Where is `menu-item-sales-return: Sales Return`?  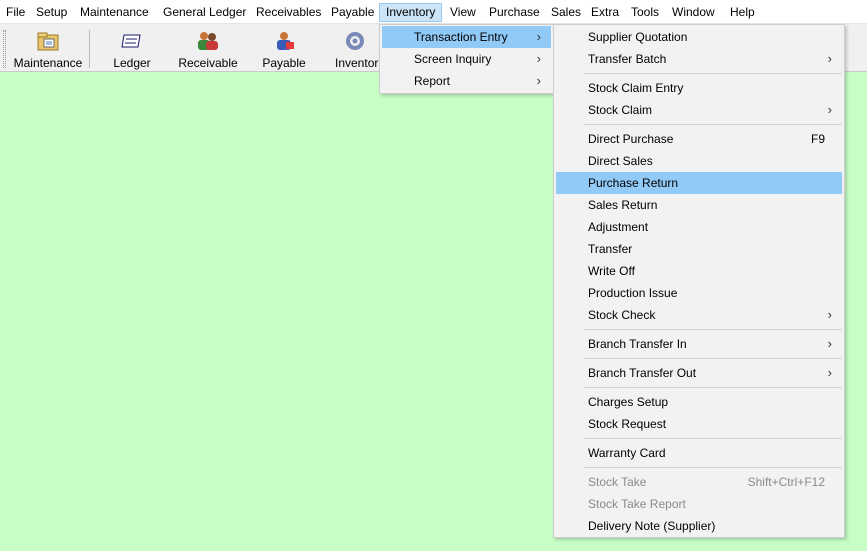 menu-item-sales-return: Sales Return is located at coordinates (699, 205).